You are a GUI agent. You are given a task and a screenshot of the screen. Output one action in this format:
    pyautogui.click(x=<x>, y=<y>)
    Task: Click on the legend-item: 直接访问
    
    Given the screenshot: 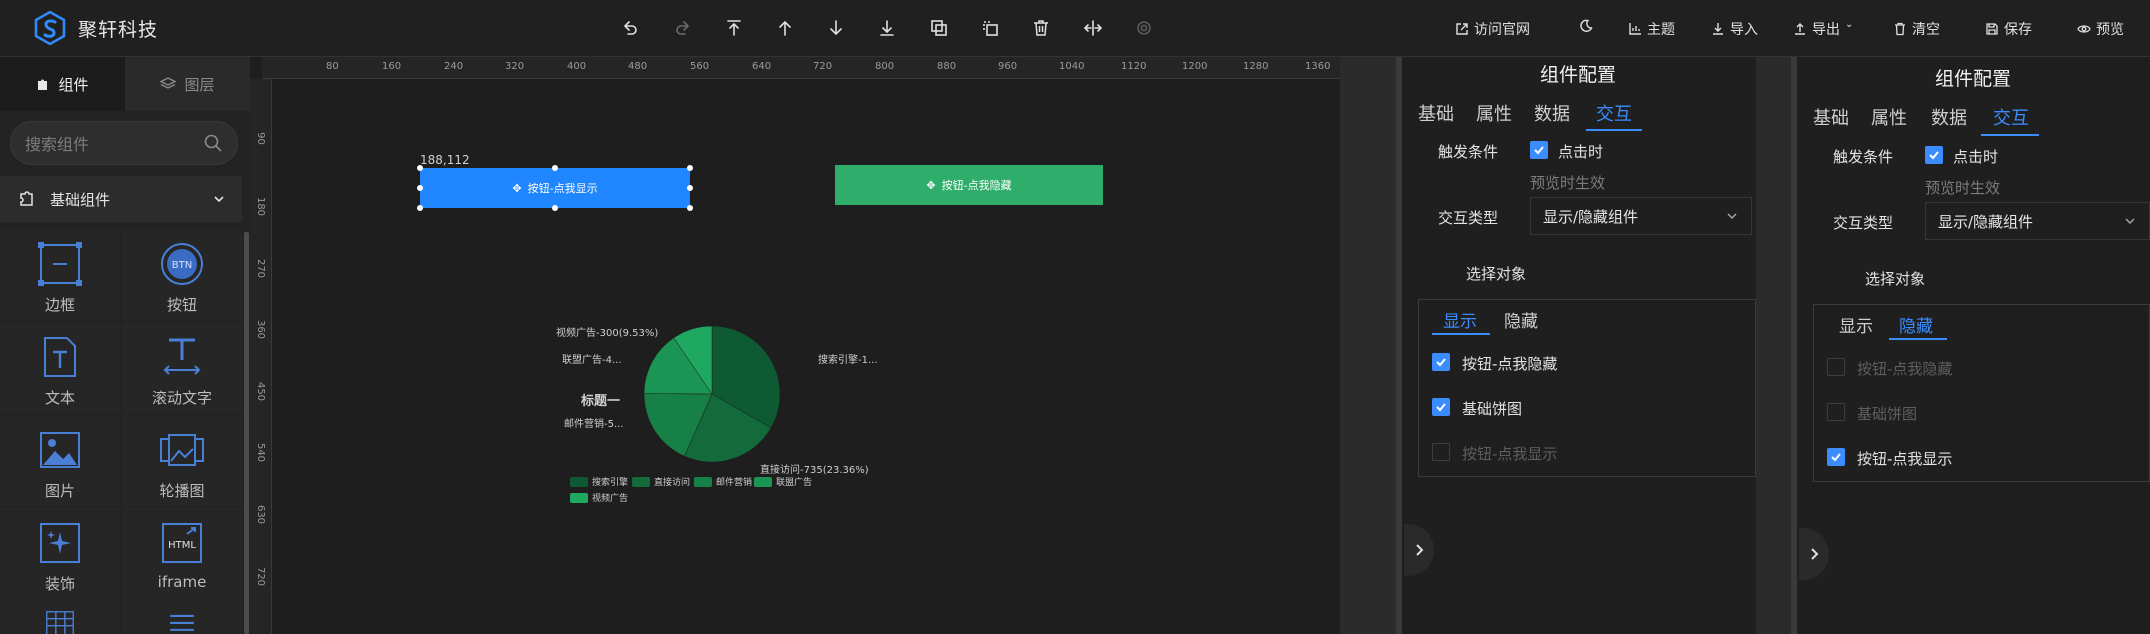 What is the action you would take?
    pyautogui.click(x=661, y=481)
    